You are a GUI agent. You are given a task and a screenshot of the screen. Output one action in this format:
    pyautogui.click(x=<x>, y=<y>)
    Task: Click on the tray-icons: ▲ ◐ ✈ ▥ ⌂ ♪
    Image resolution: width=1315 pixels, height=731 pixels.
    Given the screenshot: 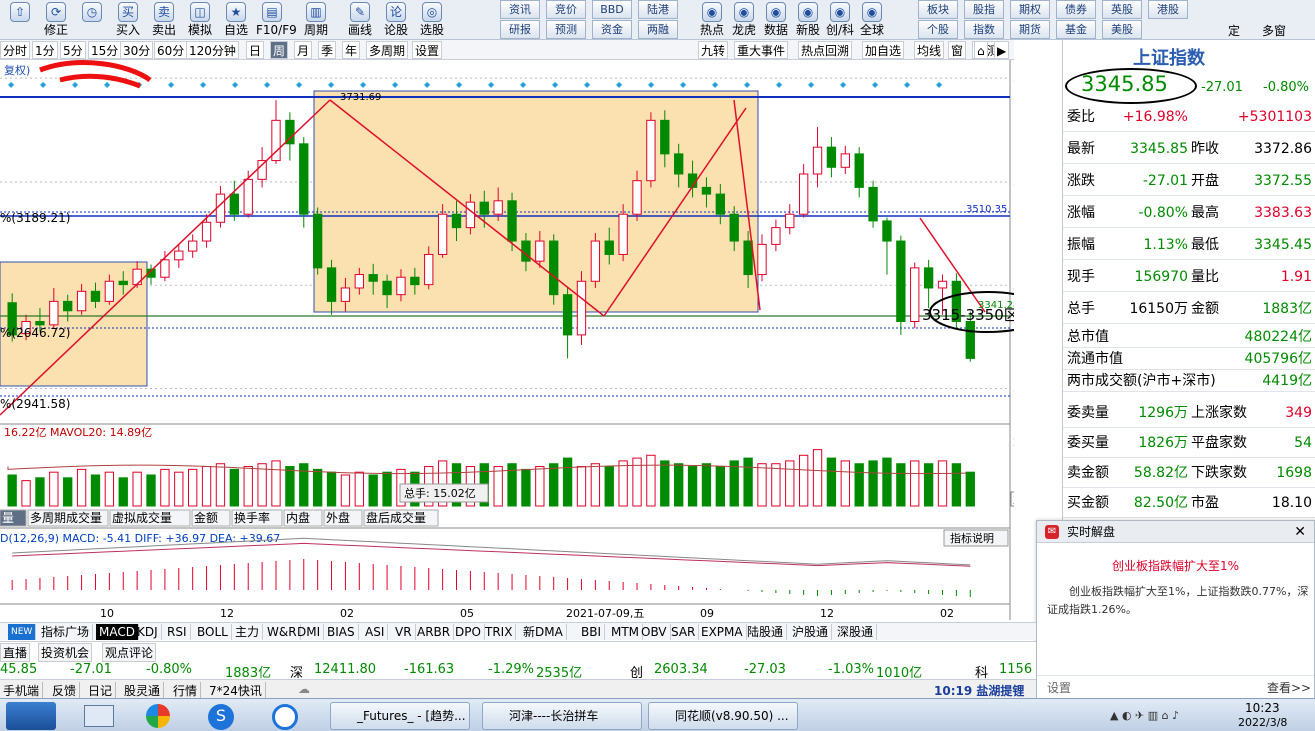 What is the action you would take?
    pyautogui.click(x=1160, y=716)
    